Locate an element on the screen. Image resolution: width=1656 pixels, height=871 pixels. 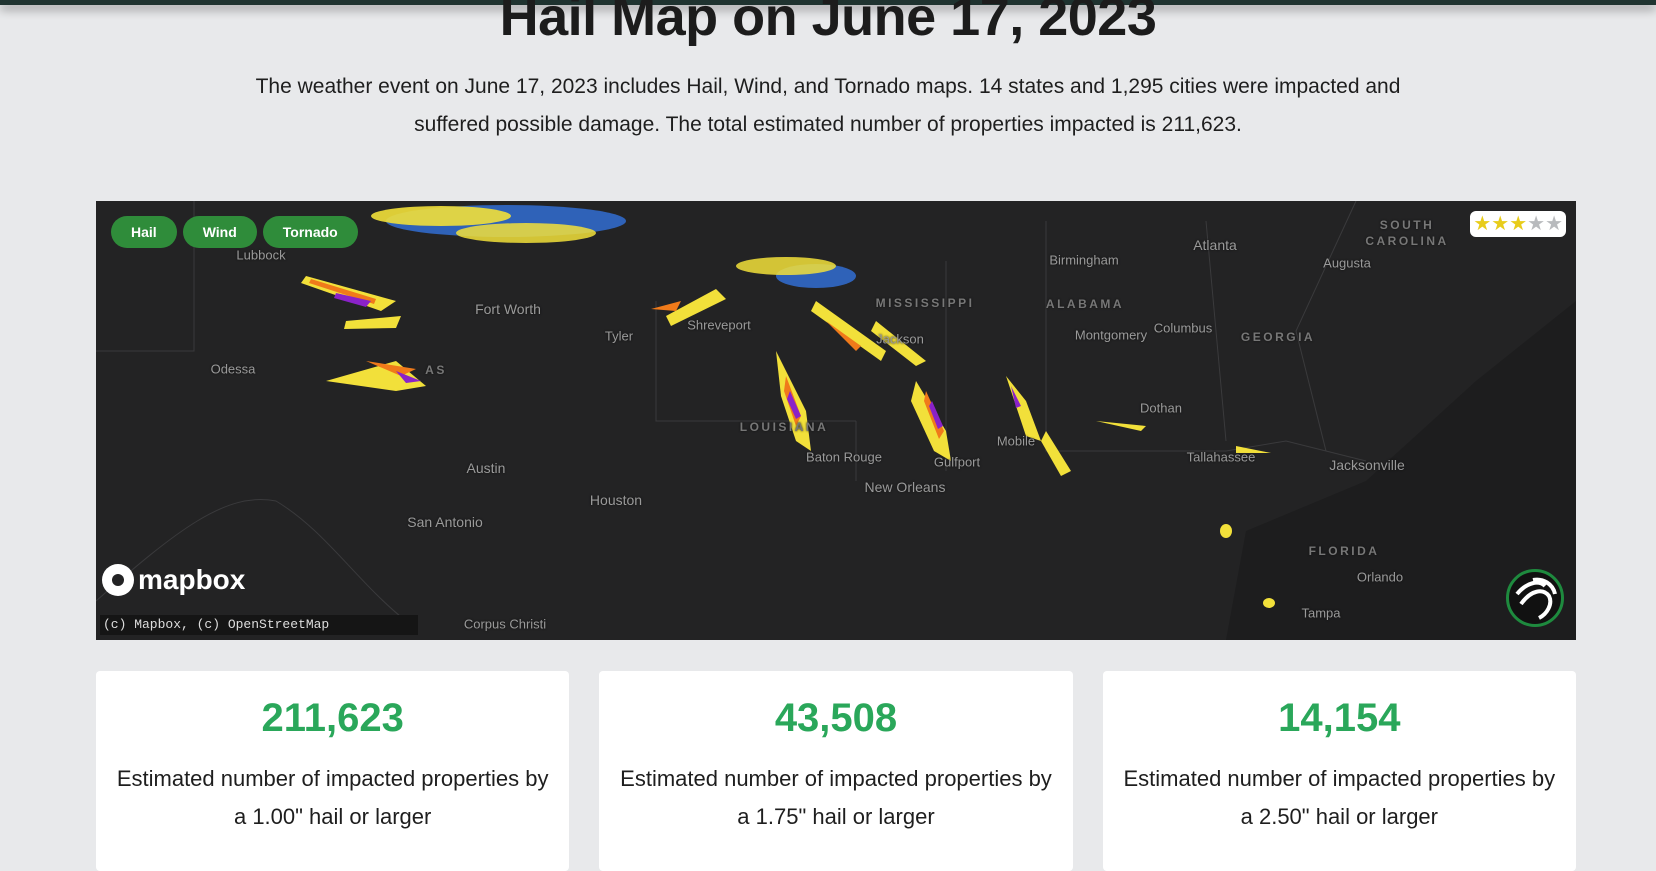
state-label: LOUISIANA is located at coordinates (784, 427).